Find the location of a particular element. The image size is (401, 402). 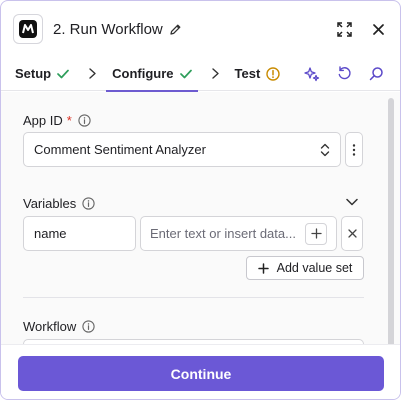

warning-icon is located at coordinates (273, 73).